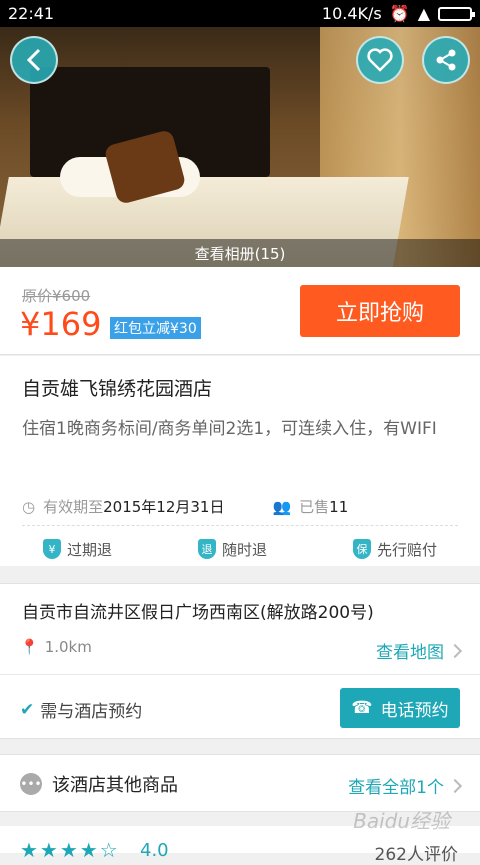 The height and width of the screenshot is (865, 480). I want to click on view-map-link: 查看地图, so click(419, 650).